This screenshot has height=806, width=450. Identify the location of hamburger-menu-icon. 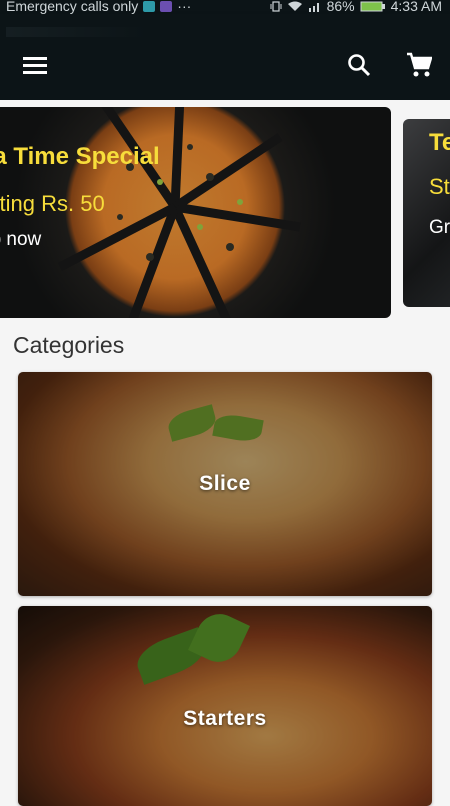
(35, 65).